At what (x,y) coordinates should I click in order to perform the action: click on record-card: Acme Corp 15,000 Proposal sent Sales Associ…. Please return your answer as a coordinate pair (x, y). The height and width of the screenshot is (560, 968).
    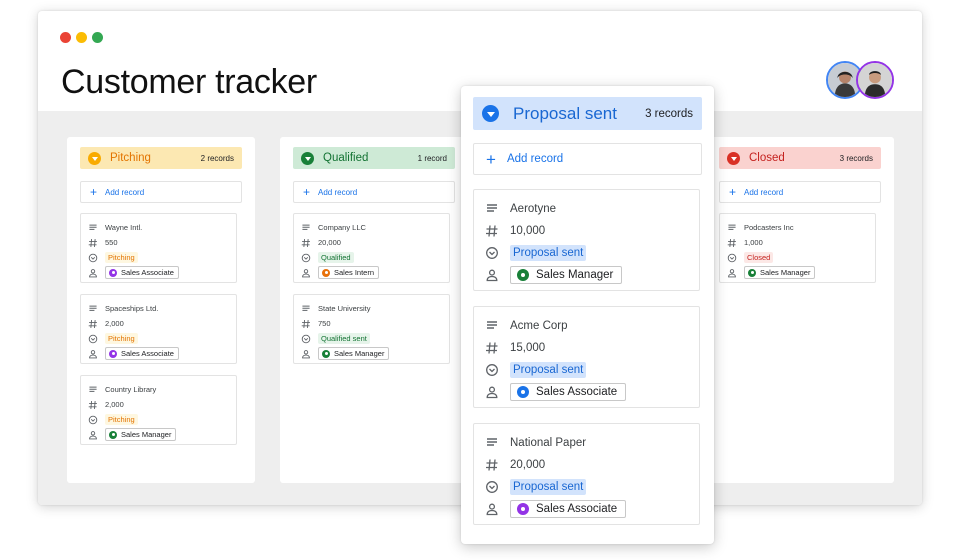
    Looking at the image, I should click on (586, 357).